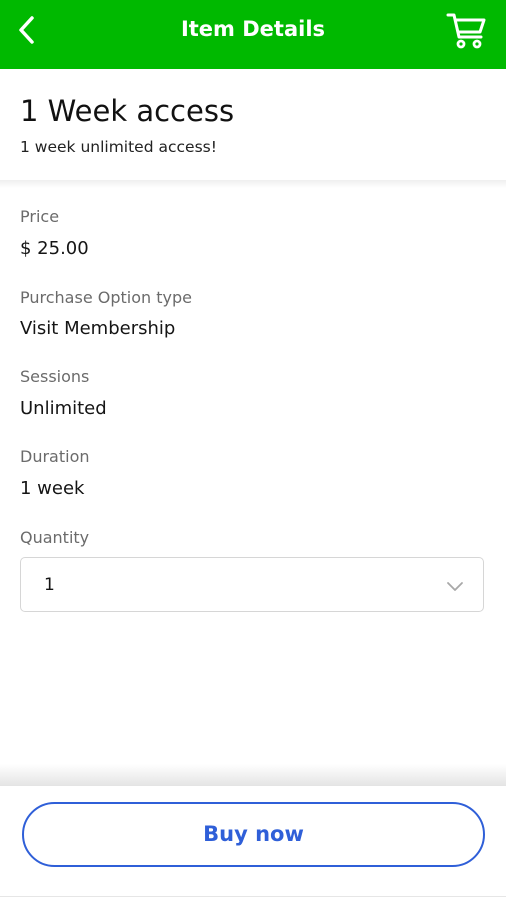 The height and width of the screenshot is (900, 506). What do you see at coordinates (253, 834) in the screenshot?
I see `buy-now-button: Buy now` at bounding box center [253, 834].